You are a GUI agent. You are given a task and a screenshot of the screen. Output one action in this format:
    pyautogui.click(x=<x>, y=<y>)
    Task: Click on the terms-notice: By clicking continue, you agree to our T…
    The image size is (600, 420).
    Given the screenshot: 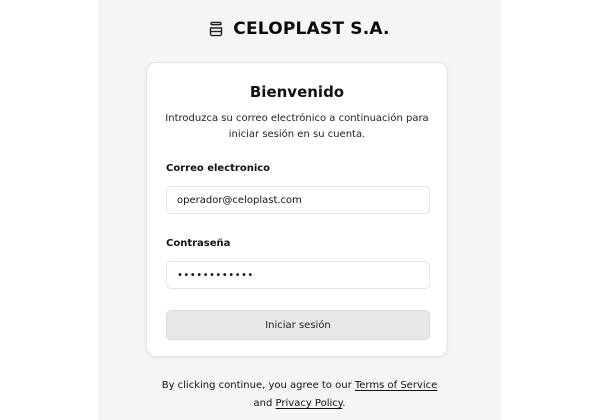 What is the action you would take?
    pyautogui.click(x=299, y=395)
    